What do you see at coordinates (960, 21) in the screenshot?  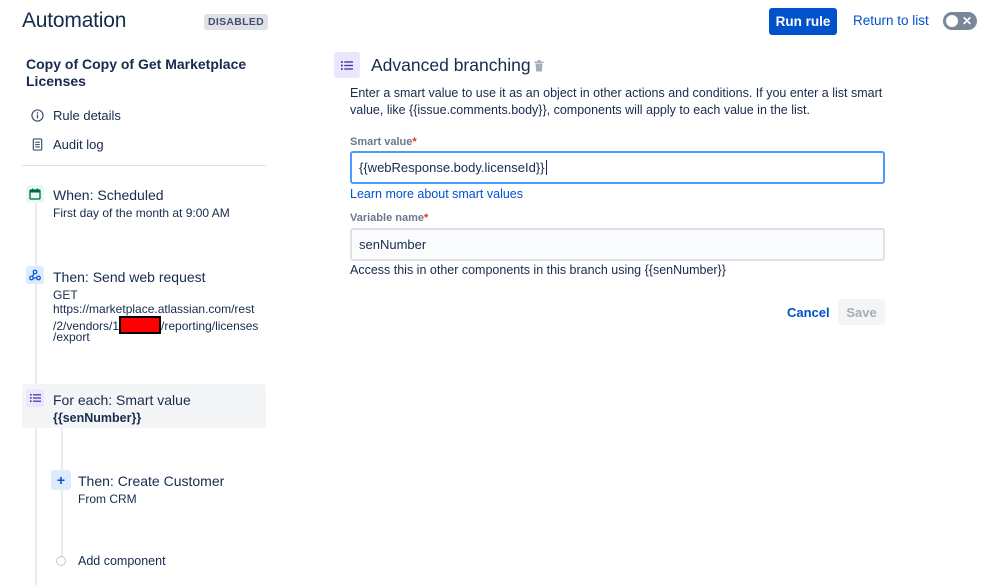 I see `rule-enable-toggle: ✕` at bounding box center [960, 21].